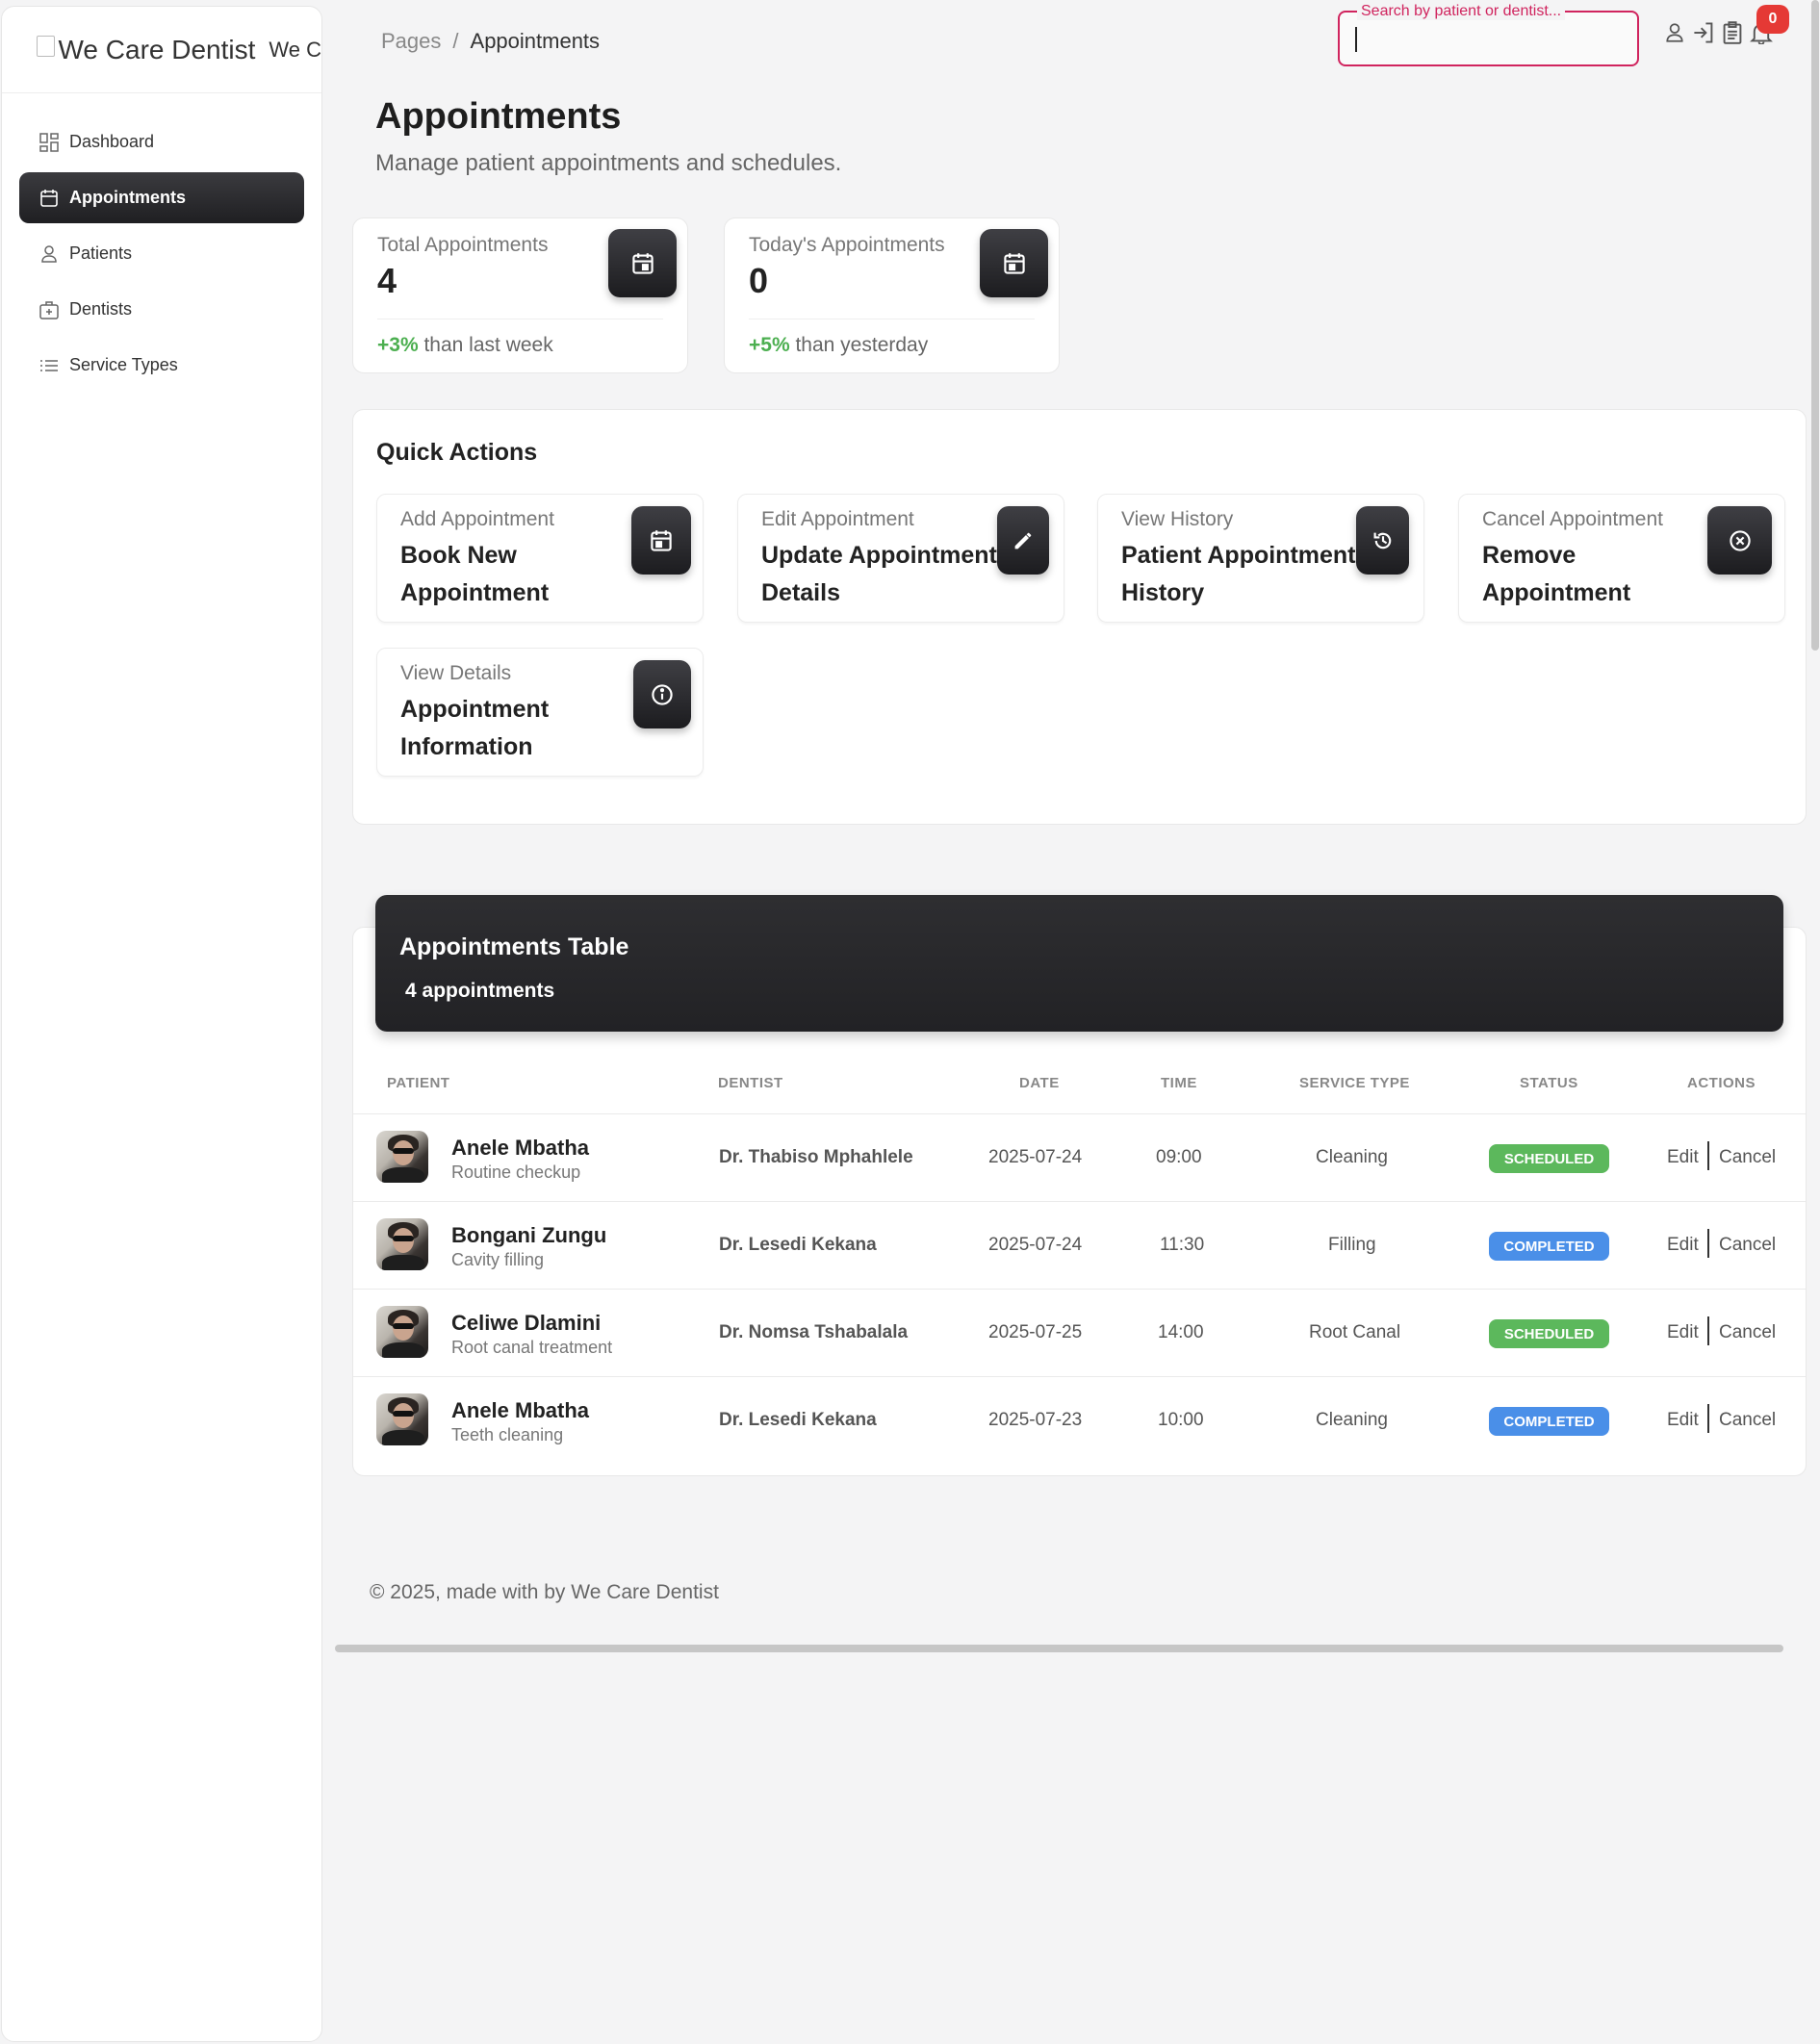  I want to click on quick-action-label: Cancel Appointment, so click(1573, 519).